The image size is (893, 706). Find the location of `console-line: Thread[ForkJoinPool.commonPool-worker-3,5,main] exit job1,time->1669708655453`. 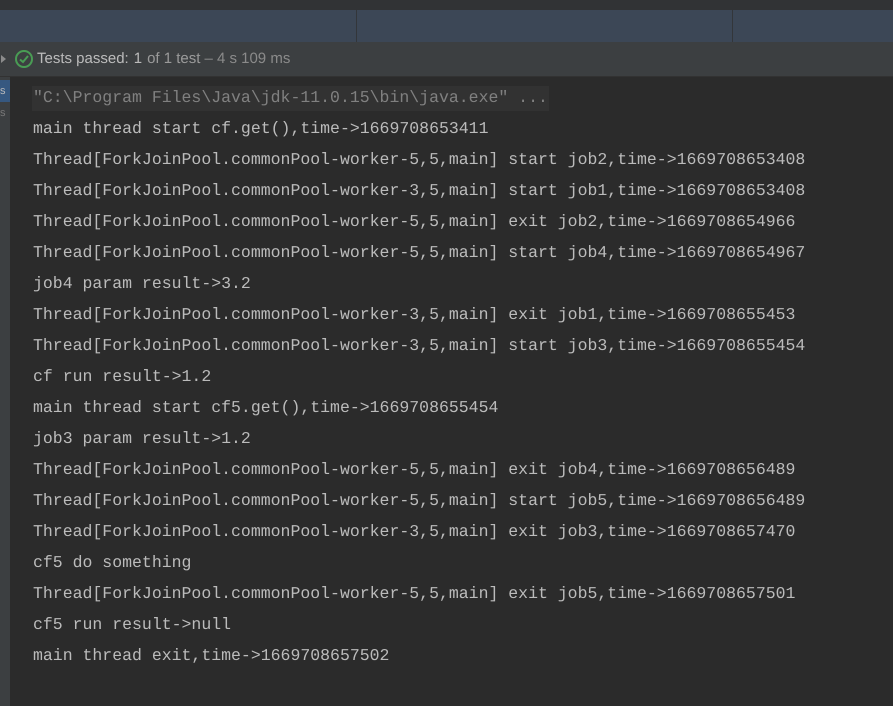

console-line: Thread[ForkJoinPool.commonPool-worker-3,5,main] exit job1,time->1669708655453 is located at coordinates (414, 315).